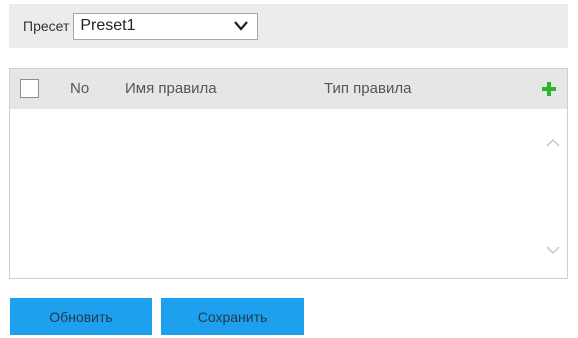 This screenshot has height=338, width=578. I want to click on column-header-no: No, so click(80, 88).